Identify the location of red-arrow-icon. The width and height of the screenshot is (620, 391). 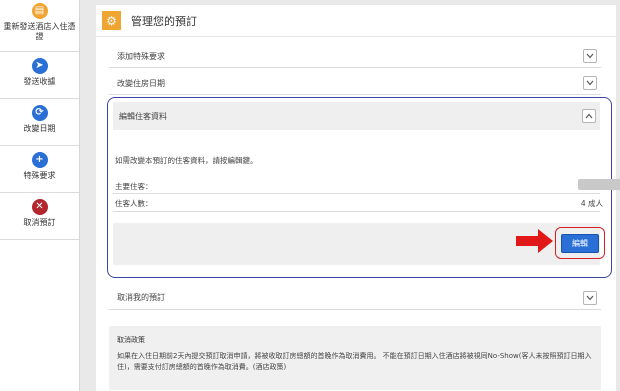
(534, 241).